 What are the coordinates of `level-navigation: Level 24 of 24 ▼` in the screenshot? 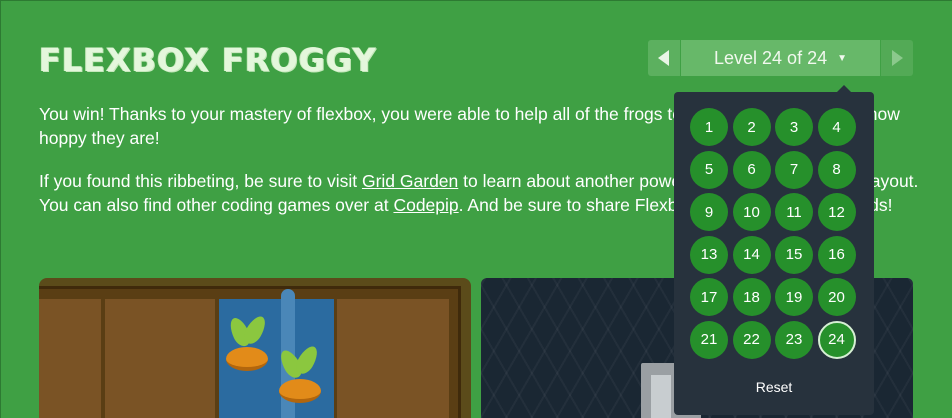 It's located at (780, 58).